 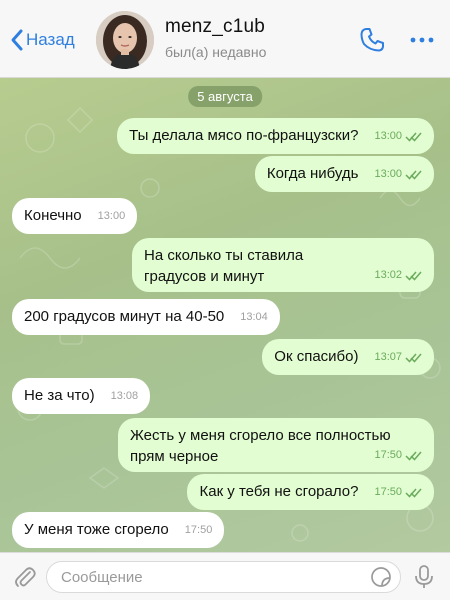 I want to click on time-label: 13:07, so click(x=388, y=357).